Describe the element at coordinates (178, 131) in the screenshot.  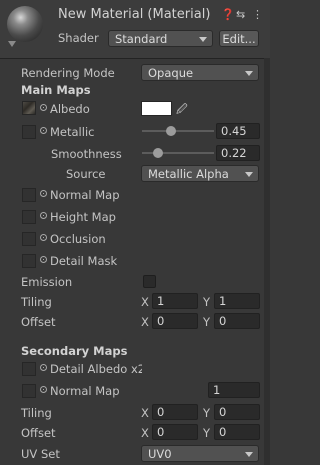
I see `metallic-slider-track` at that location.